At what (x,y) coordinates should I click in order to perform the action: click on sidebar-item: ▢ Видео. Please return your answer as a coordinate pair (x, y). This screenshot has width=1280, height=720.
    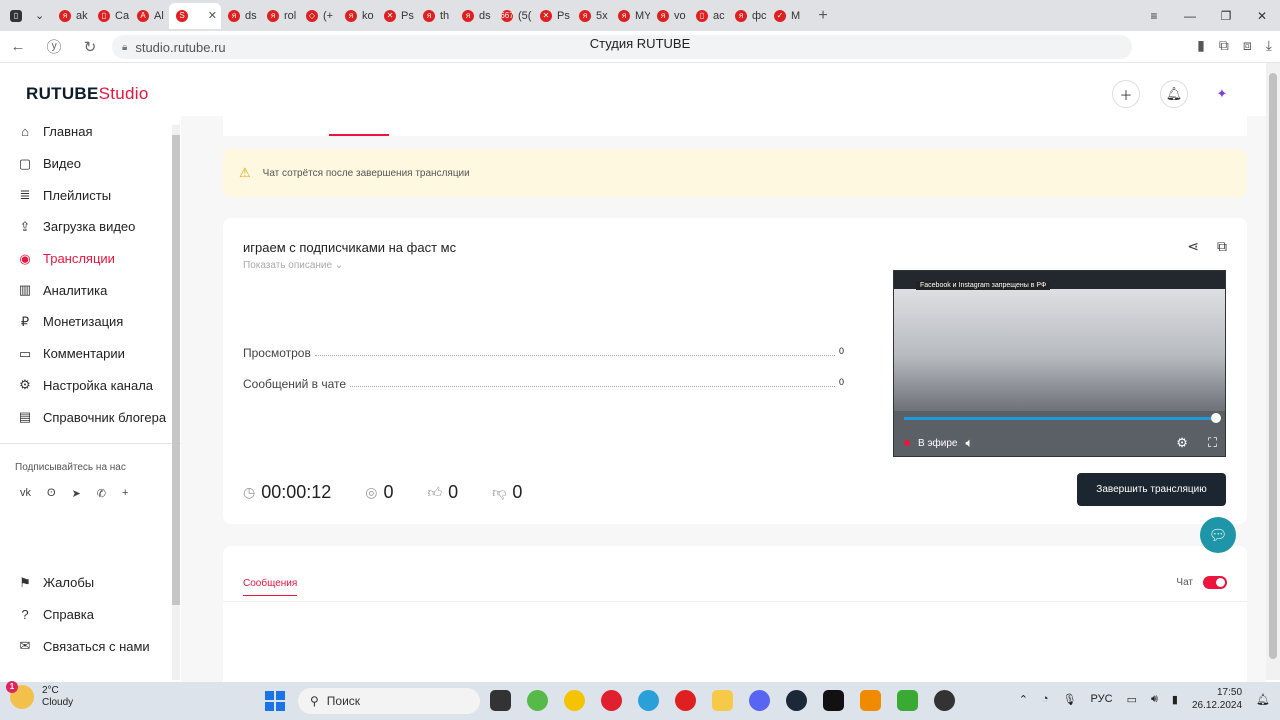
    Looking at the image, I should click on (90, 164).